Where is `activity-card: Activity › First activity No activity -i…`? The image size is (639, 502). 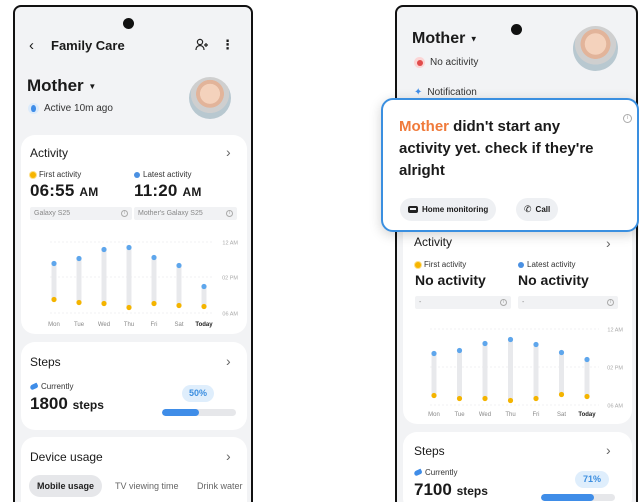 activity-card: Activity › First activity No activity -i… is located at coordinates (517, 321).